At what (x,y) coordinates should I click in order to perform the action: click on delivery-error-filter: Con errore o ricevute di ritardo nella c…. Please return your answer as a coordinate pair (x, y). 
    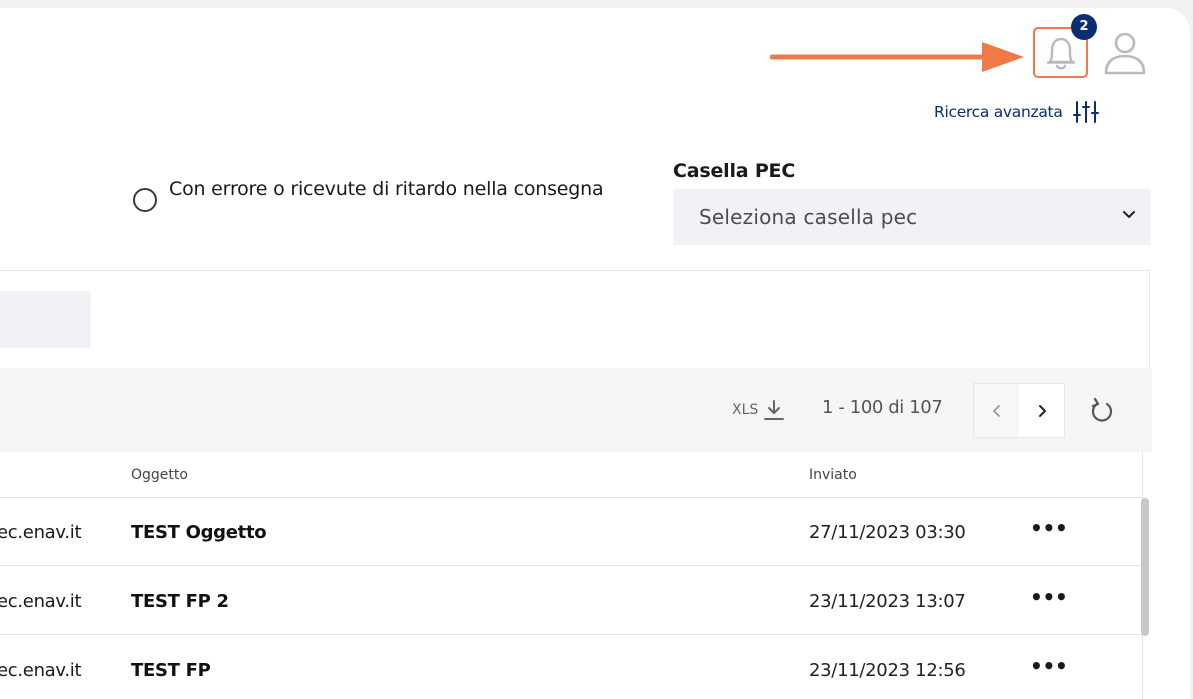
    Looking at the image, I should click on (376, 195).